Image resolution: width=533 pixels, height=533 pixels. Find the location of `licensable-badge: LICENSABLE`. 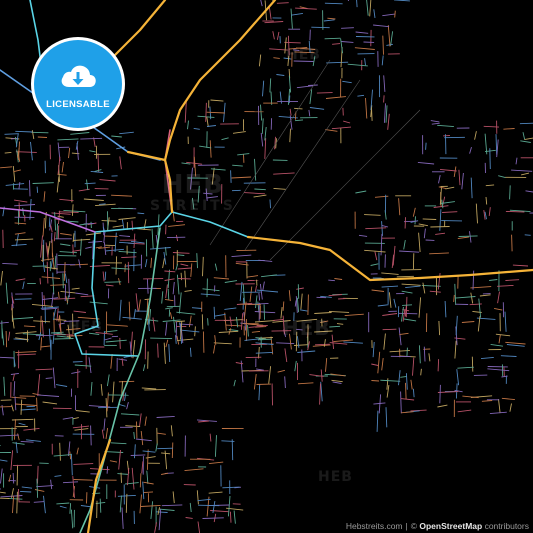

licensable-badge: LICENSABLE is located at coordinates (78, 84).